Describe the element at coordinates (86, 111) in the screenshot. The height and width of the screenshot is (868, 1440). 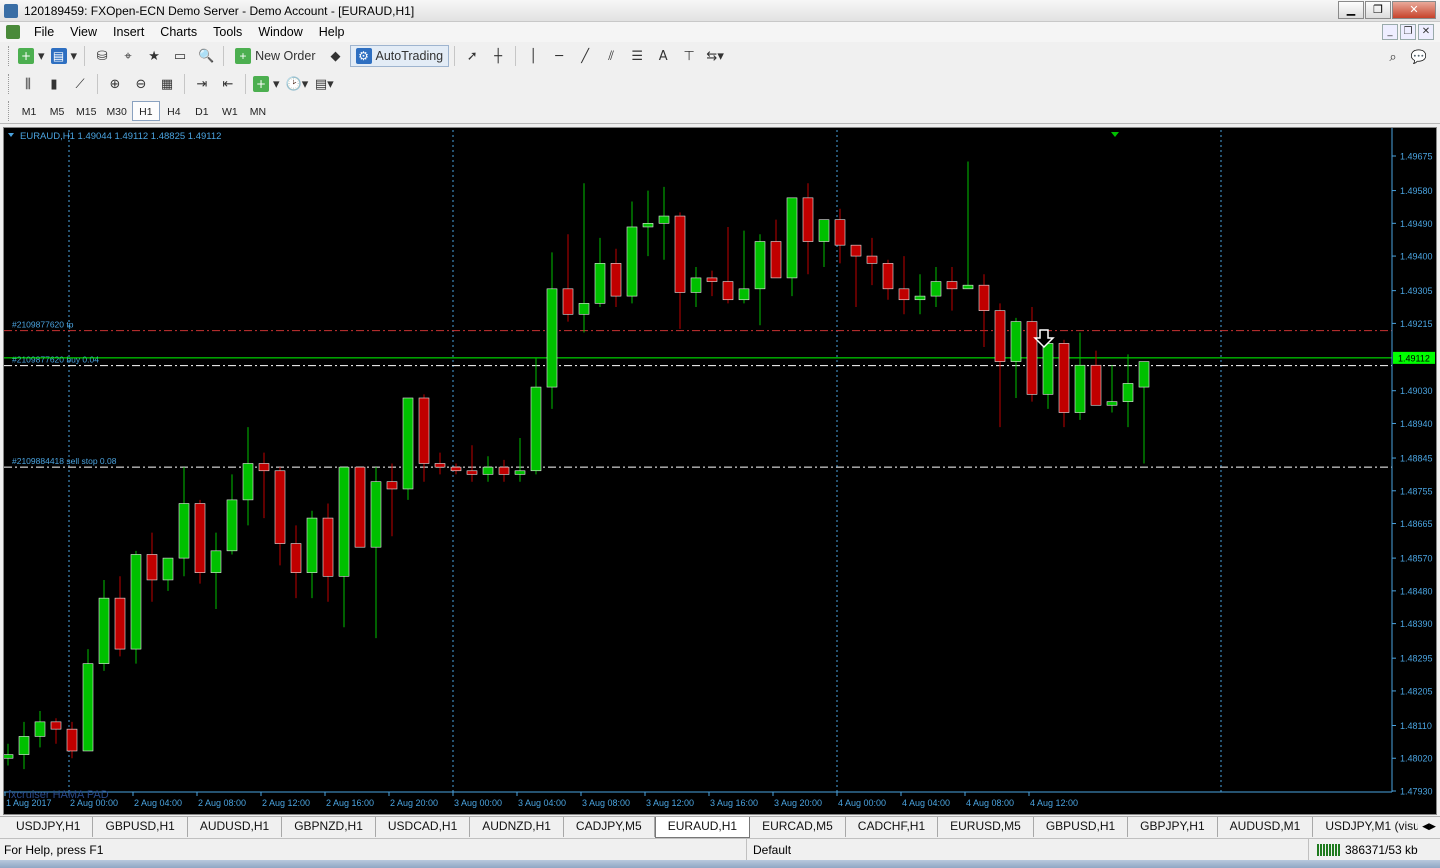
I see `timeframe-m15: M15` at that location.